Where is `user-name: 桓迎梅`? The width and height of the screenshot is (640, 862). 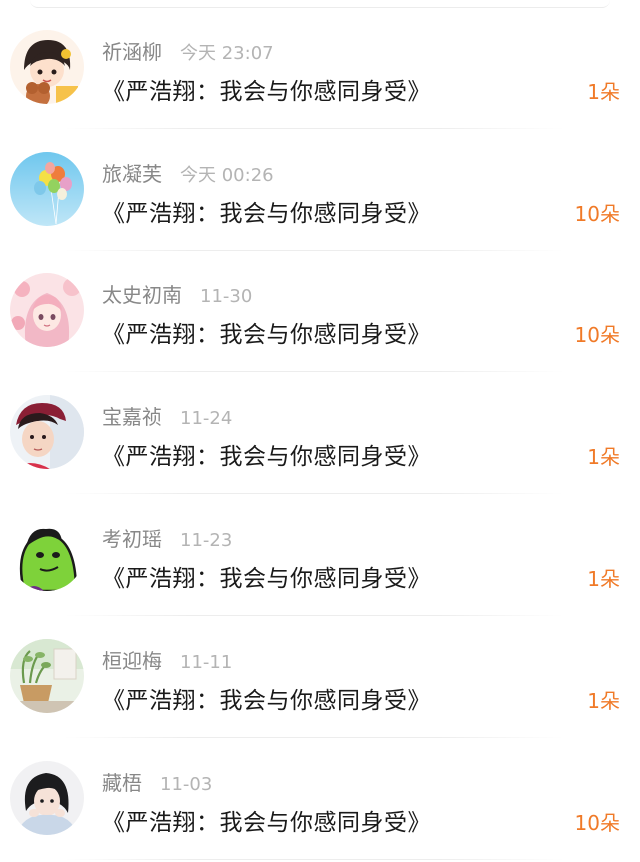
user-name: 桓迎梅 is located at coordinates (132, 661).